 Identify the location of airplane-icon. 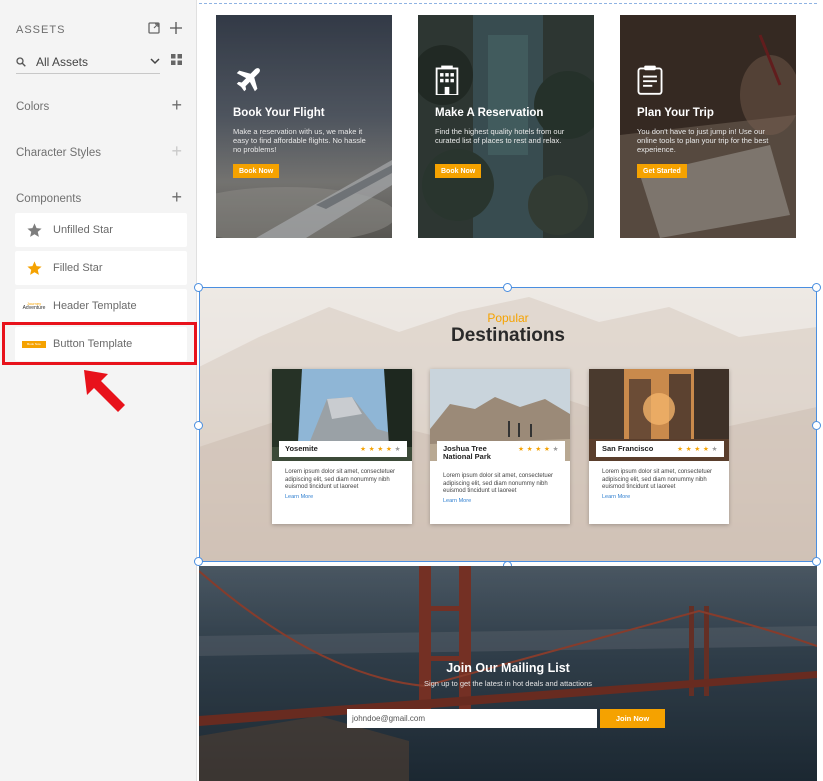
(248, 80).